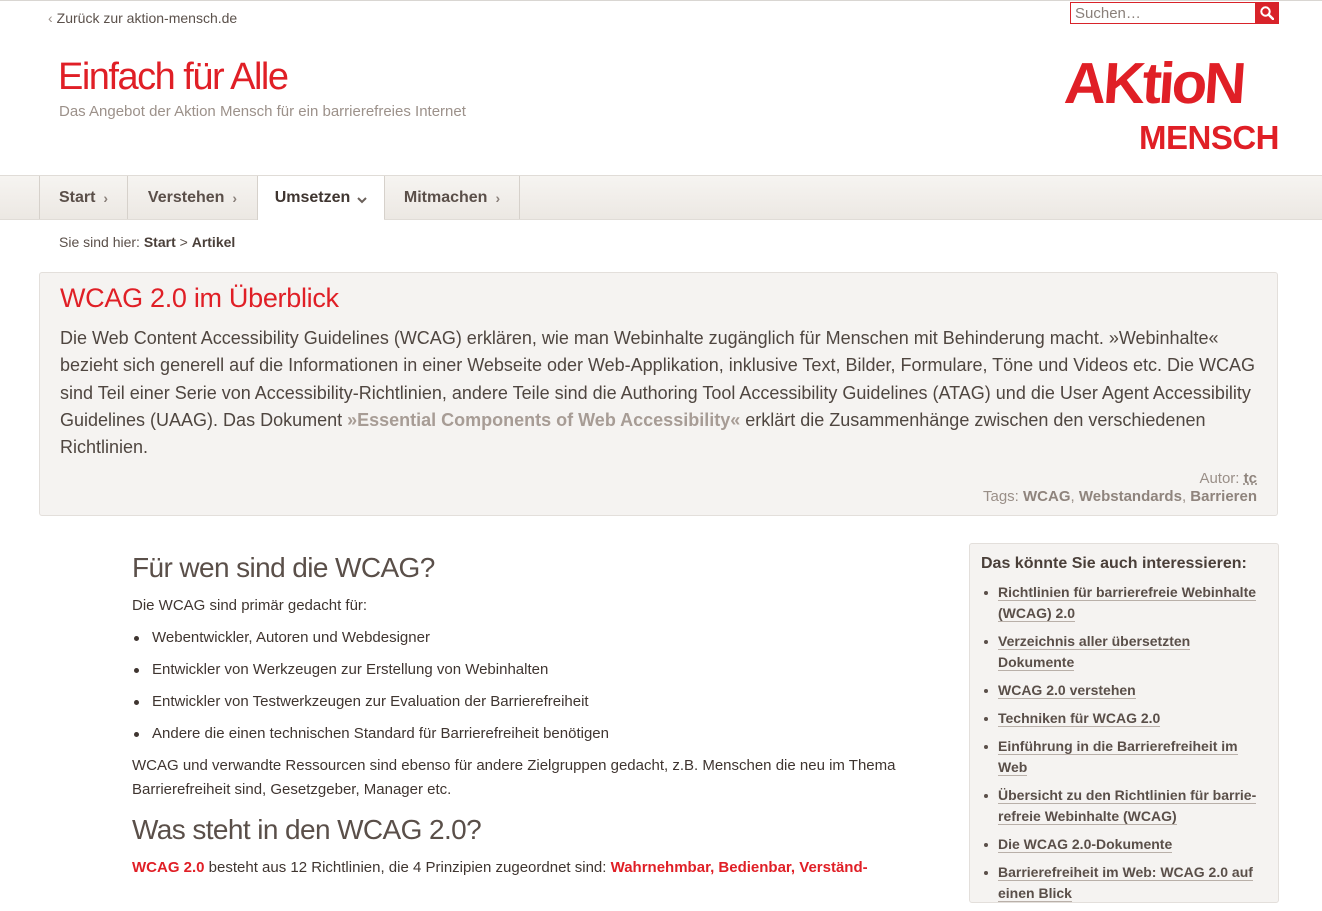 Image resolution: width=1322 pixels, height=911 pixels. Describe the element at coordinates (1219, 478) in the screenshot. I see `author-label: Autor:` at that location.